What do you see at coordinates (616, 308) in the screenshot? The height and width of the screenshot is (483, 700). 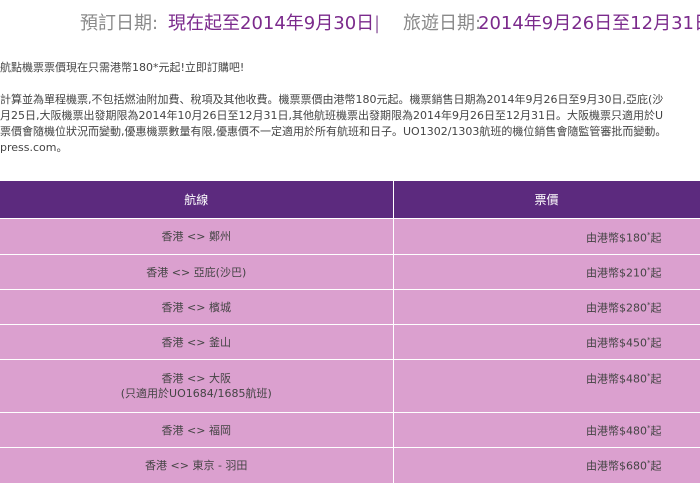 I see `fare-price: 由港幣$280` at bounding box center [616, 308].